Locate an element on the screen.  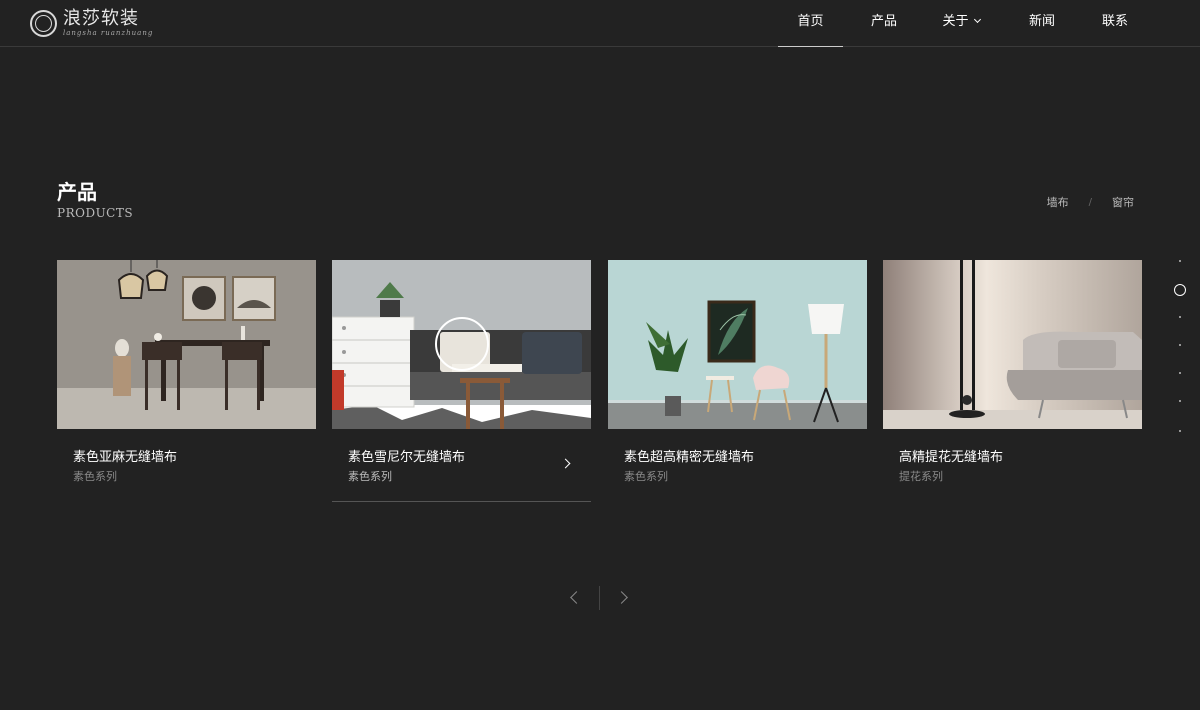
chevron-left-icon is located at coordinates (576, 597).